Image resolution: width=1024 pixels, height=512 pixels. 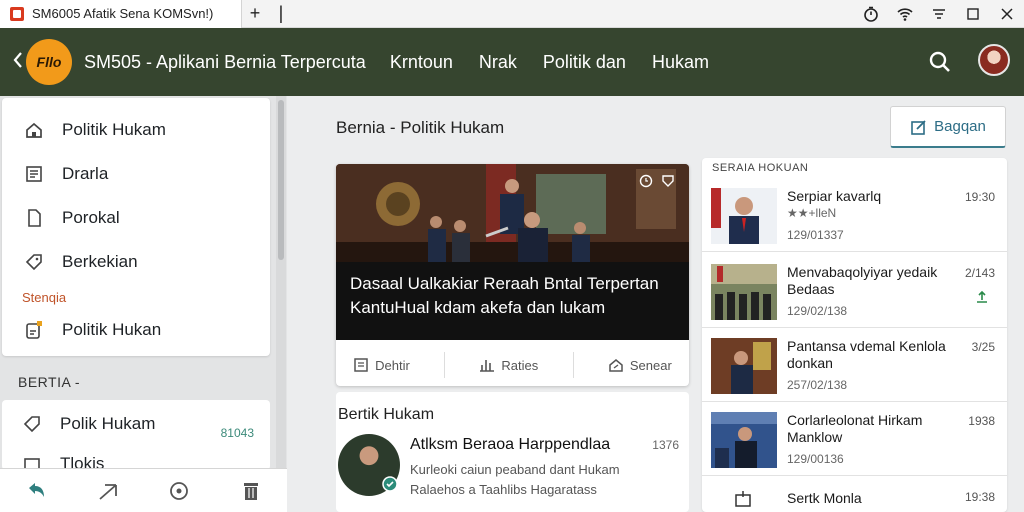 I want to click on details-label: Dehtir, so click(x=392, y=365).